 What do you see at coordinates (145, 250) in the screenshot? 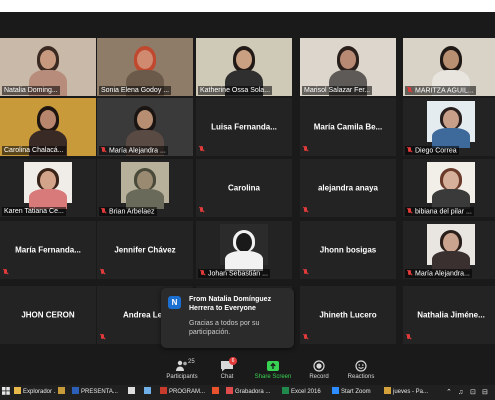
I see `participant-tile: Jennifer Chávez` at bounding box center [145, 250].